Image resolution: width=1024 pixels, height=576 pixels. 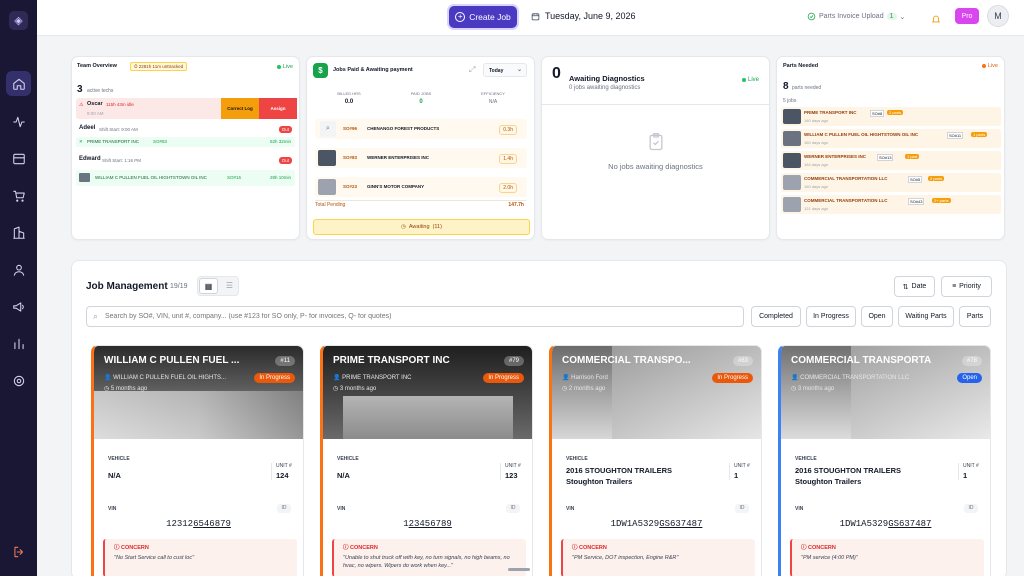 I want to click on untracked-text: 2281h 11m unttracked, so click(x=161, y=66).